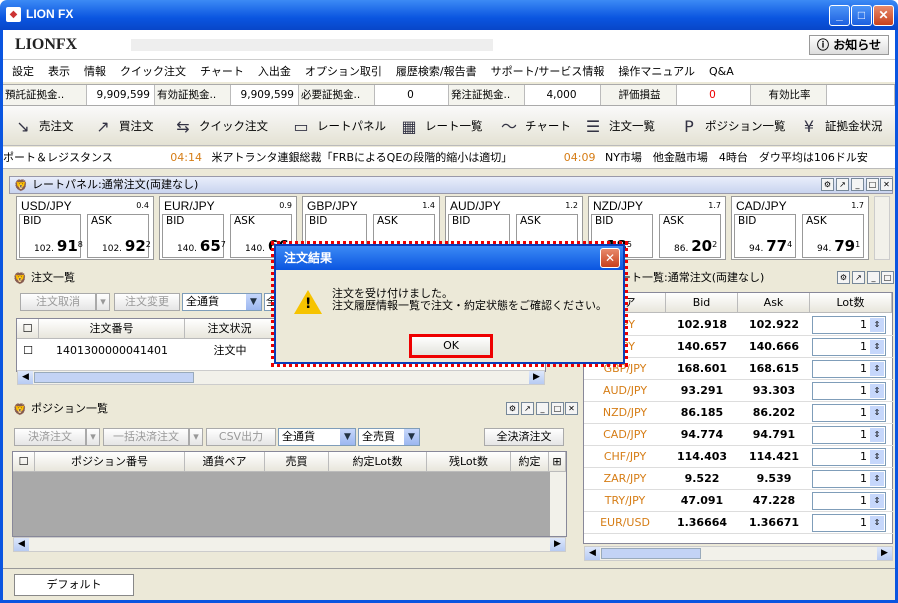  Describe the element at coordinates (557, 462) in the screenshot. I see `column-chooser-icon: ⊞` at that location.